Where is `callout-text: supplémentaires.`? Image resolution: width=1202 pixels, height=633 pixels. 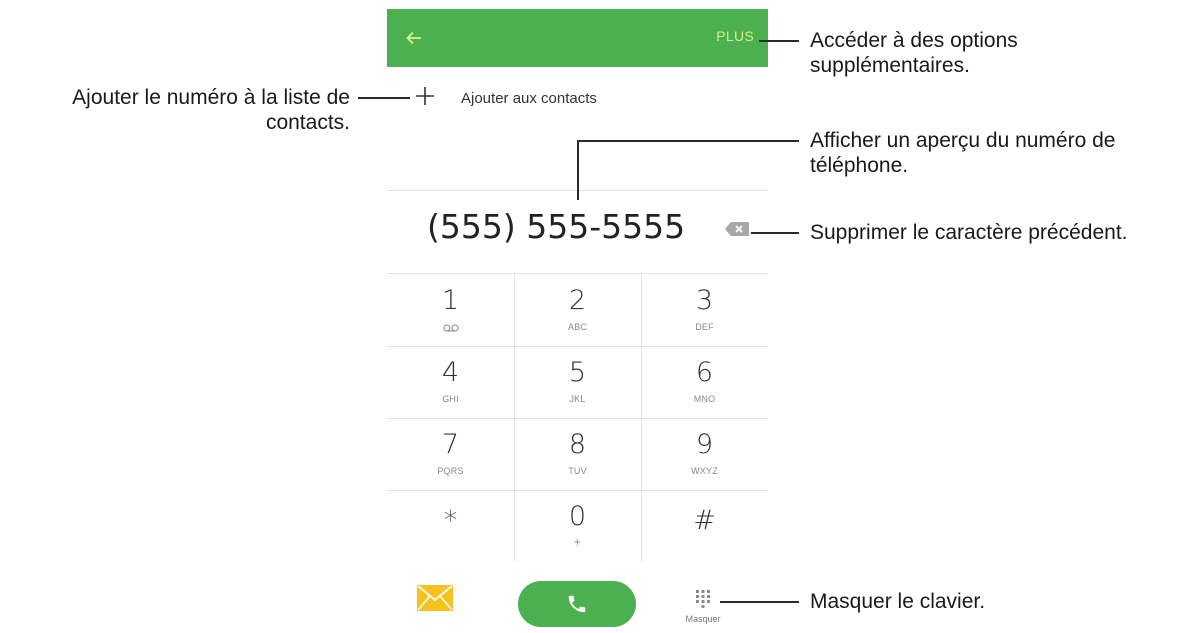 callout-text: supplémentaires. is located at coordinates (890, 65).